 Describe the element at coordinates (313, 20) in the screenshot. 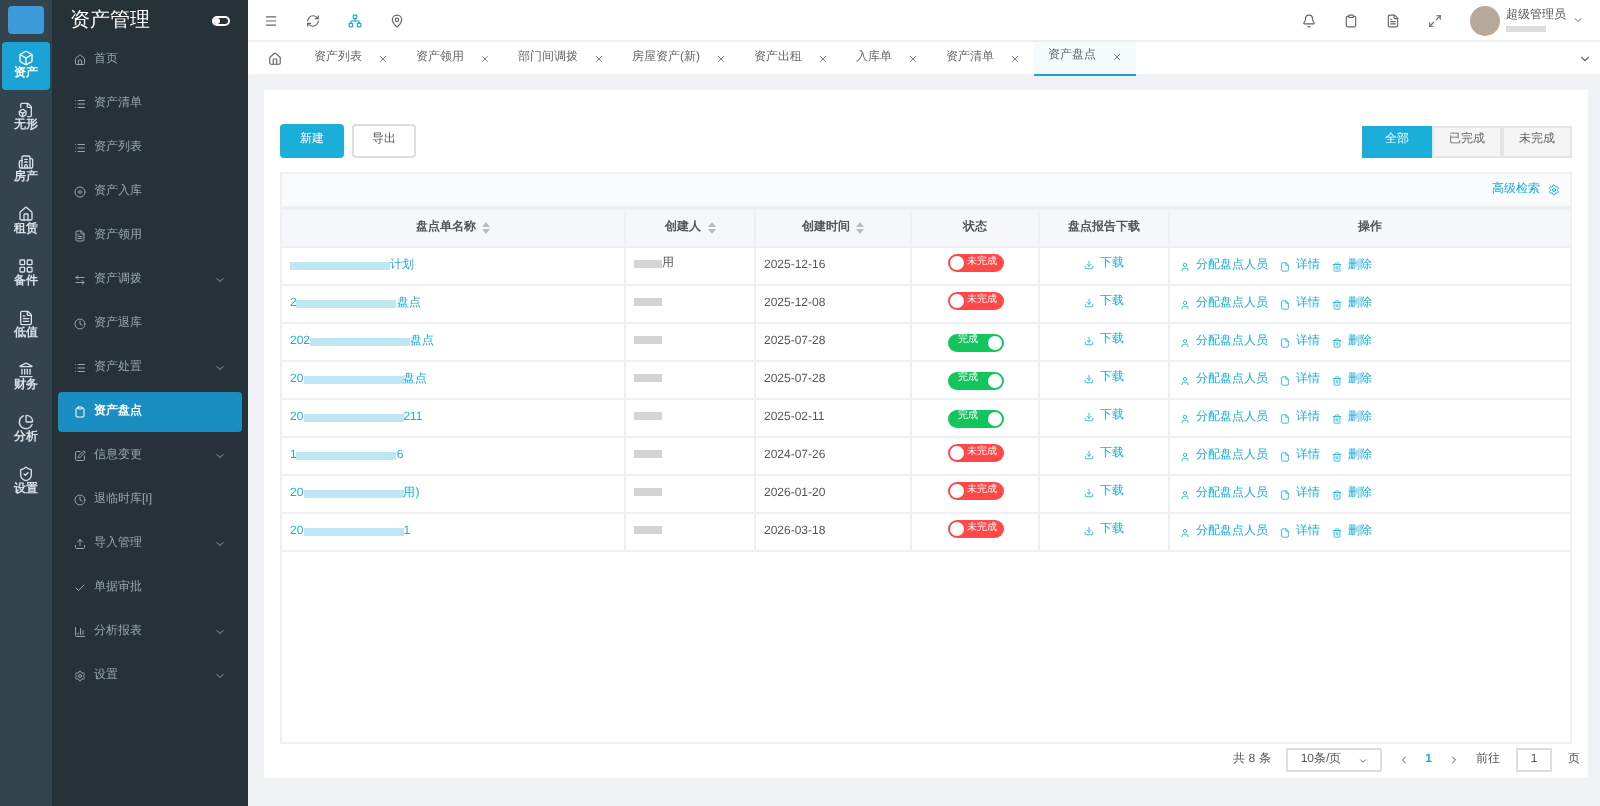

I see `refresh-icon` at that location.